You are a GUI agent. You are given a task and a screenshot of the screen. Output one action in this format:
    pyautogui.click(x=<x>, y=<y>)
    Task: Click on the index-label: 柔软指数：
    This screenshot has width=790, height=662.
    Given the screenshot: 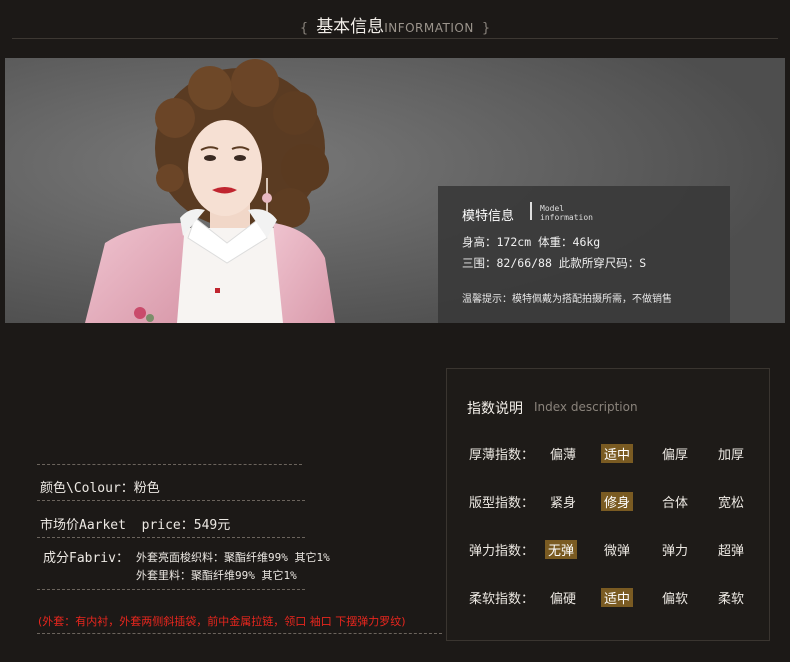 What is the action you would take?
    pyautogui.click(x=502, y=599)
    